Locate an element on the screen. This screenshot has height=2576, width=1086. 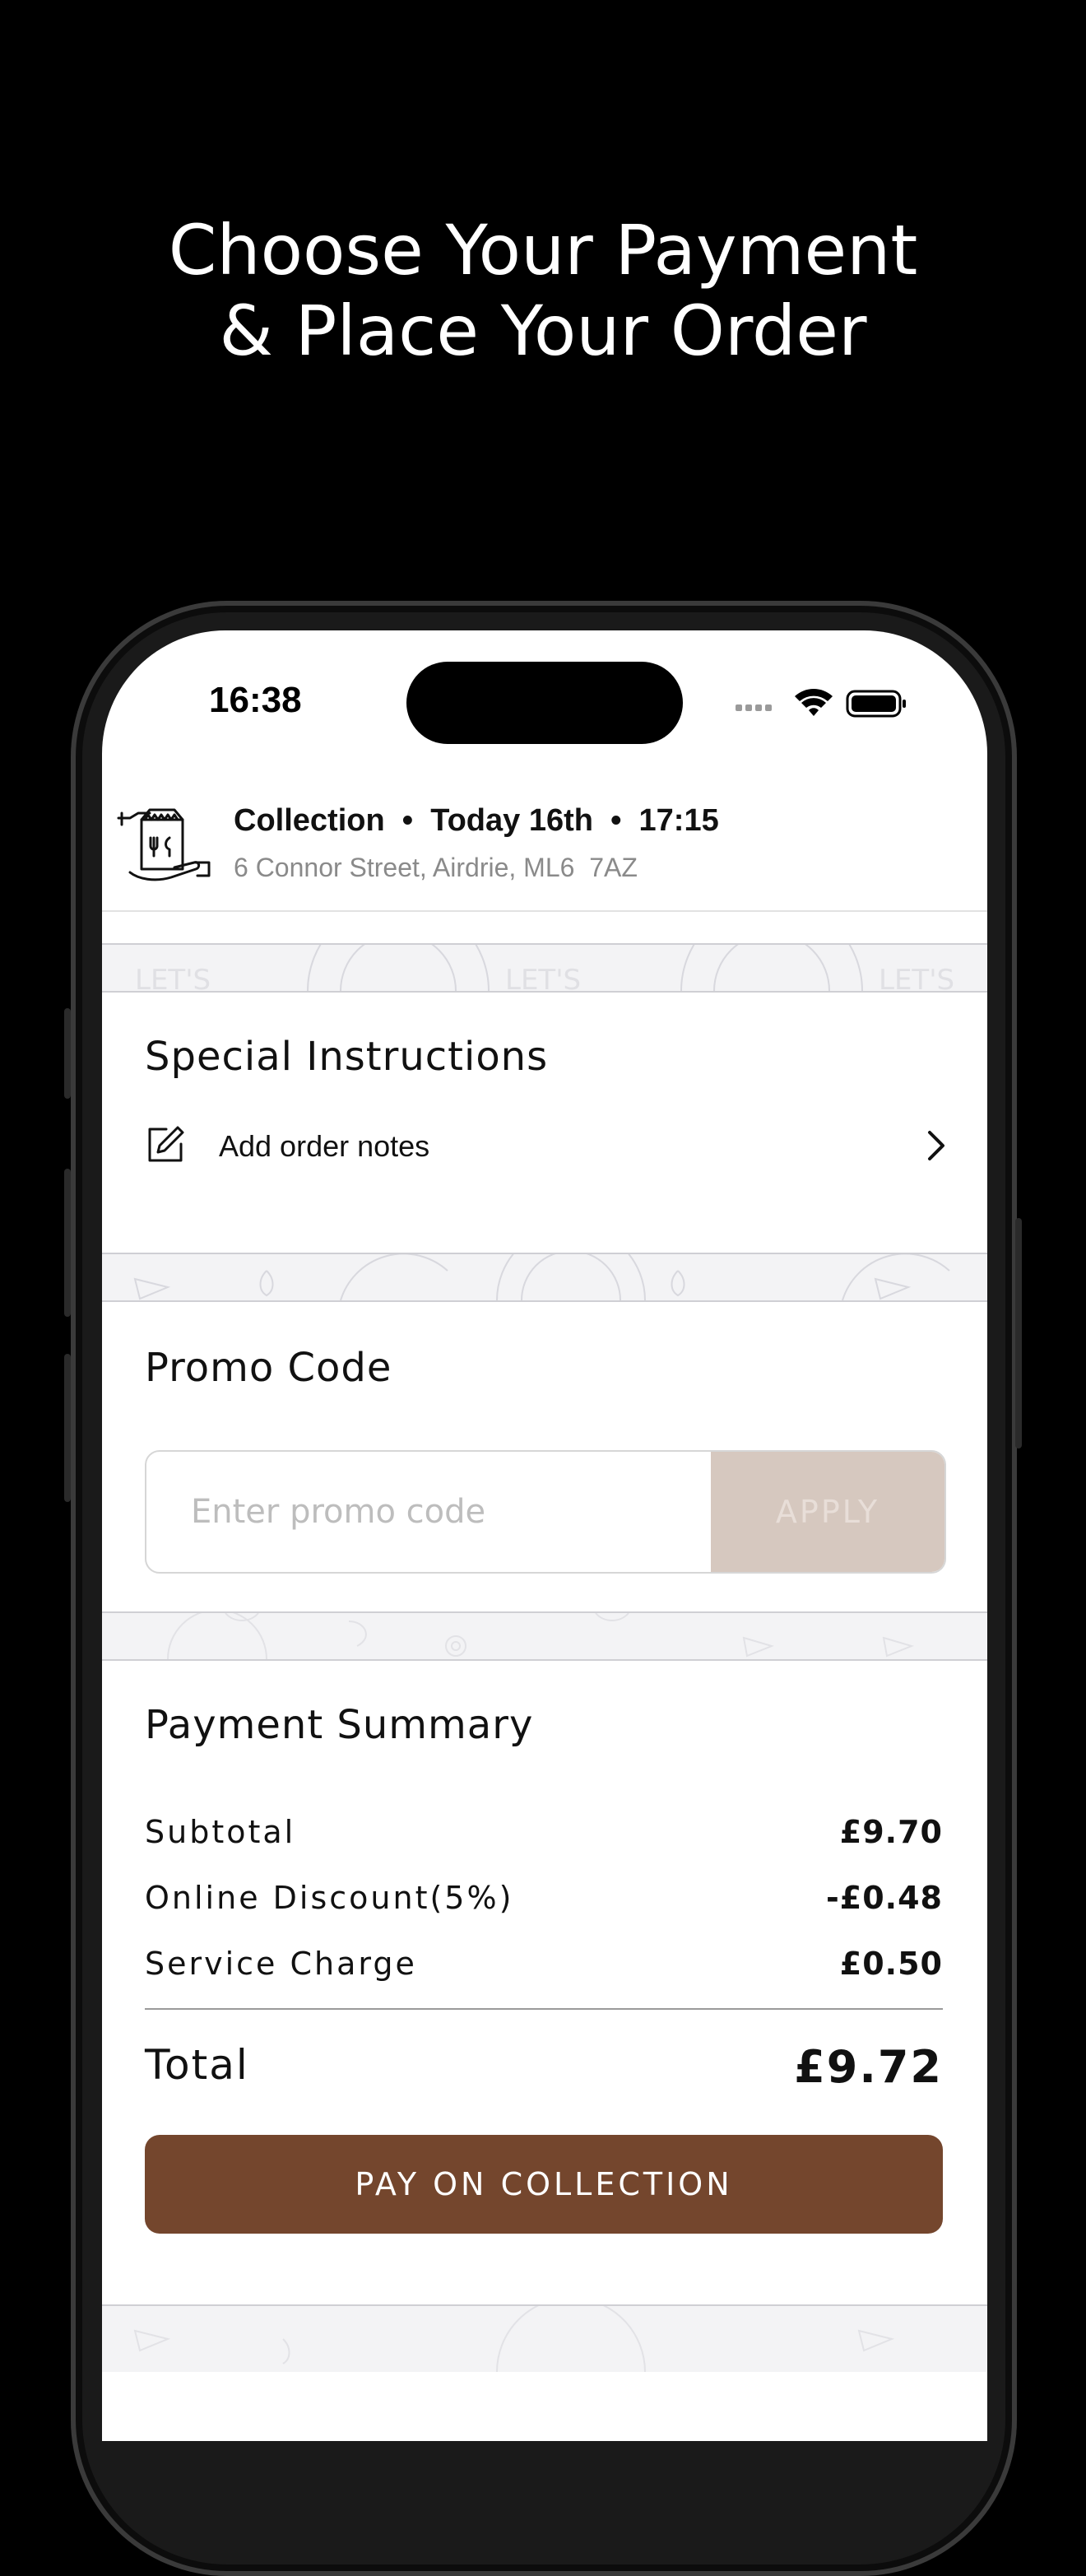
status-time: 16:38 is located at coordinates (256, 700).